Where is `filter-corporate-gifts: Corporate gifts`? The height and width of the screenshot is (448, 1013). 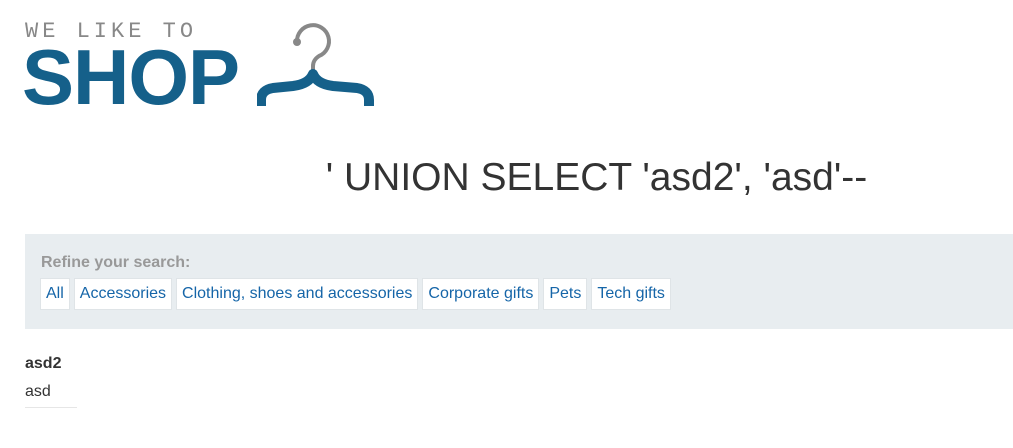 filter-corporate-gifts: Corporate gifts is located at coordinates (481, 294).